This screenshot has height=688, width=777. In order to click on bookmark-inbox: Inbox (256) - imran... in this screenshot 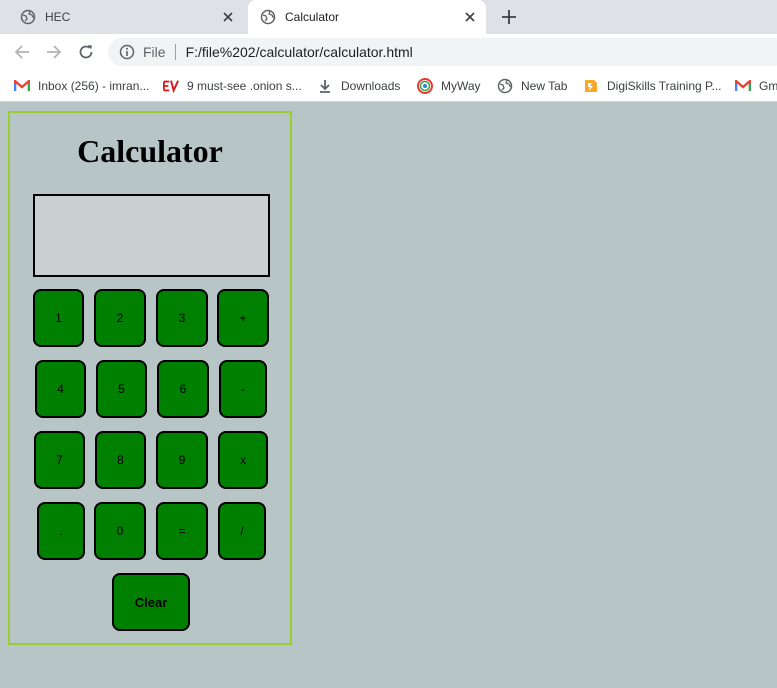, I will do `click(81, 86)`.